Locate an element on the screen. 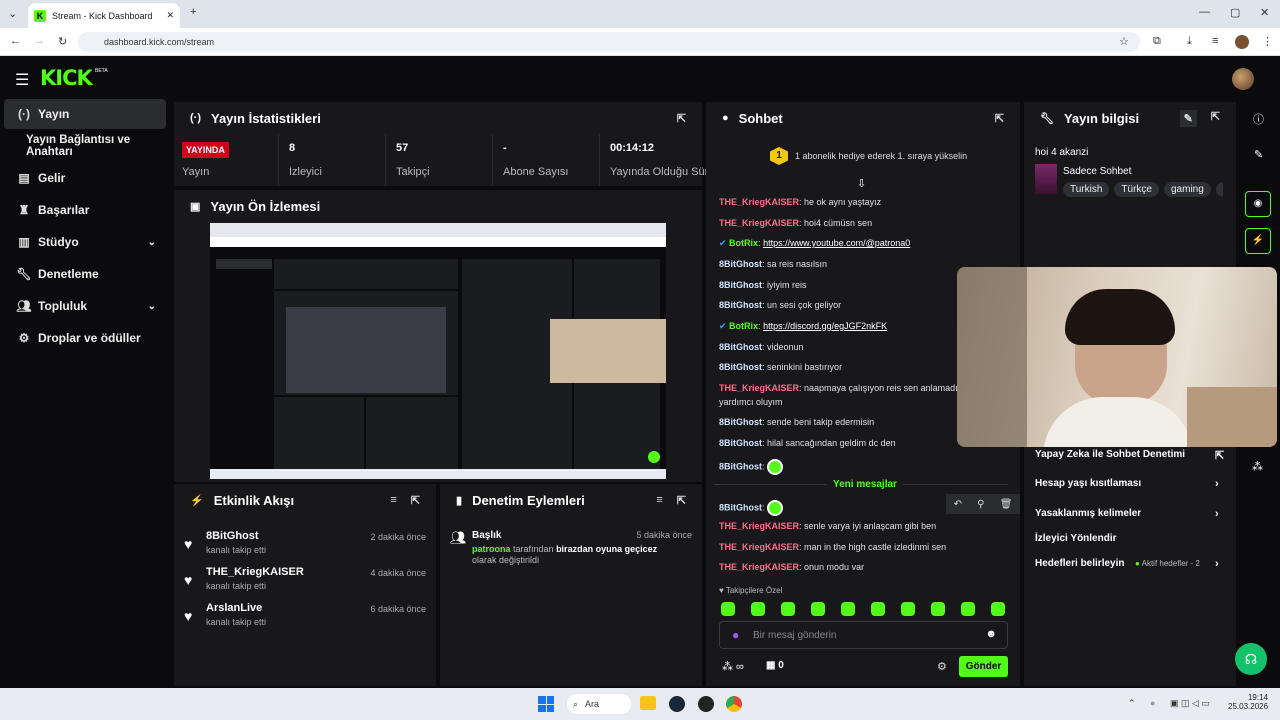  tag: gaming is located at coordinates (1187, 189).